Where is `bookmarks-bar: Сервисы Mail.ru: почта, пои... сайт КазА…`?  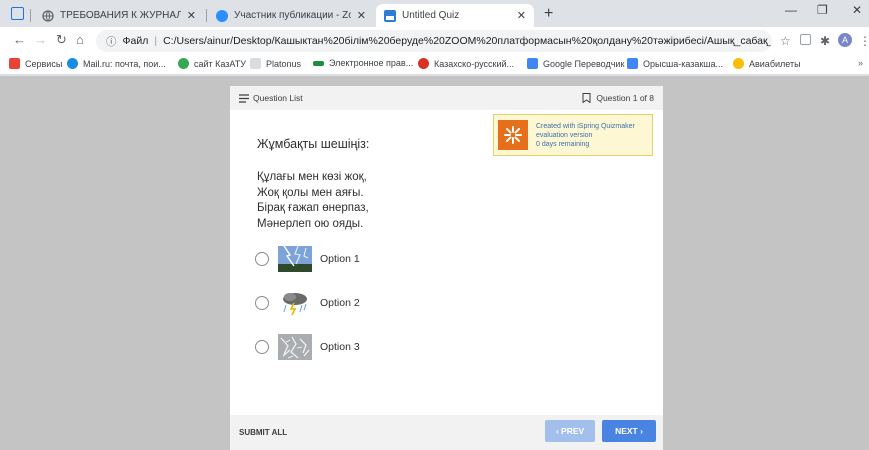
bookmarks-bar: Сервисы Mail.ru: почта, пои... сайт КазА… is located at coordinates (434, 65).